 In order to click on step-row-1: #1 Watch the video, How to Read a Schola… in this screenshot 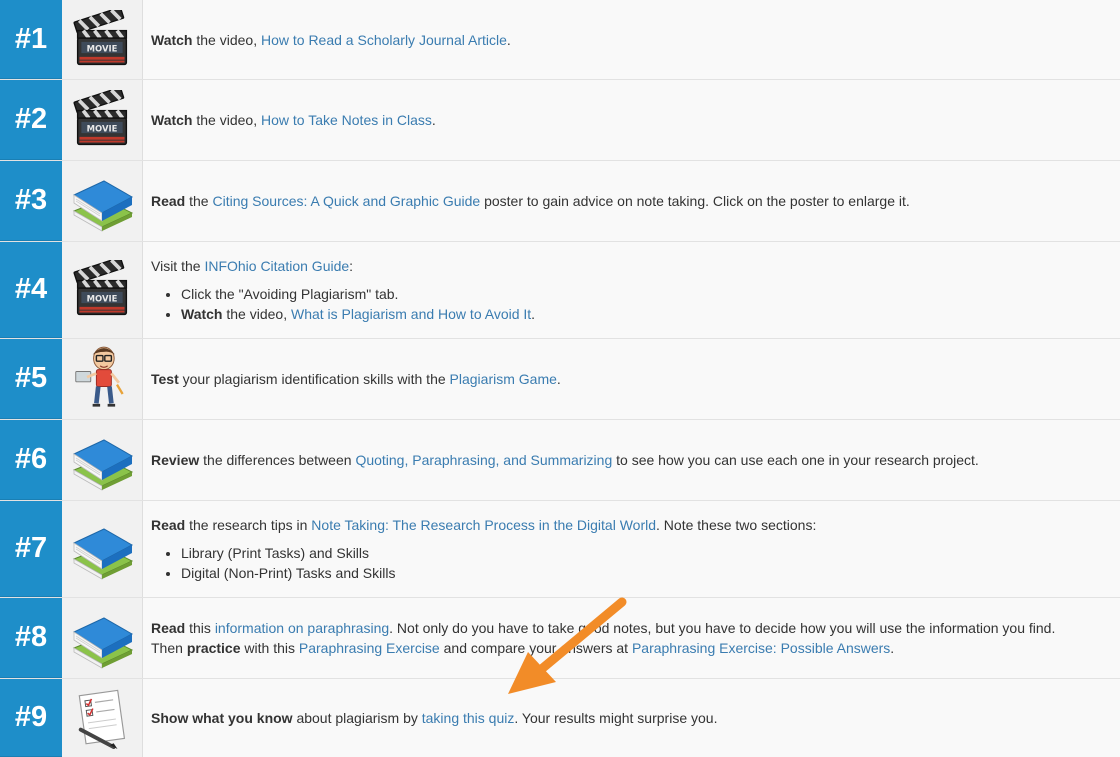, I will do `click(560, 40)`.